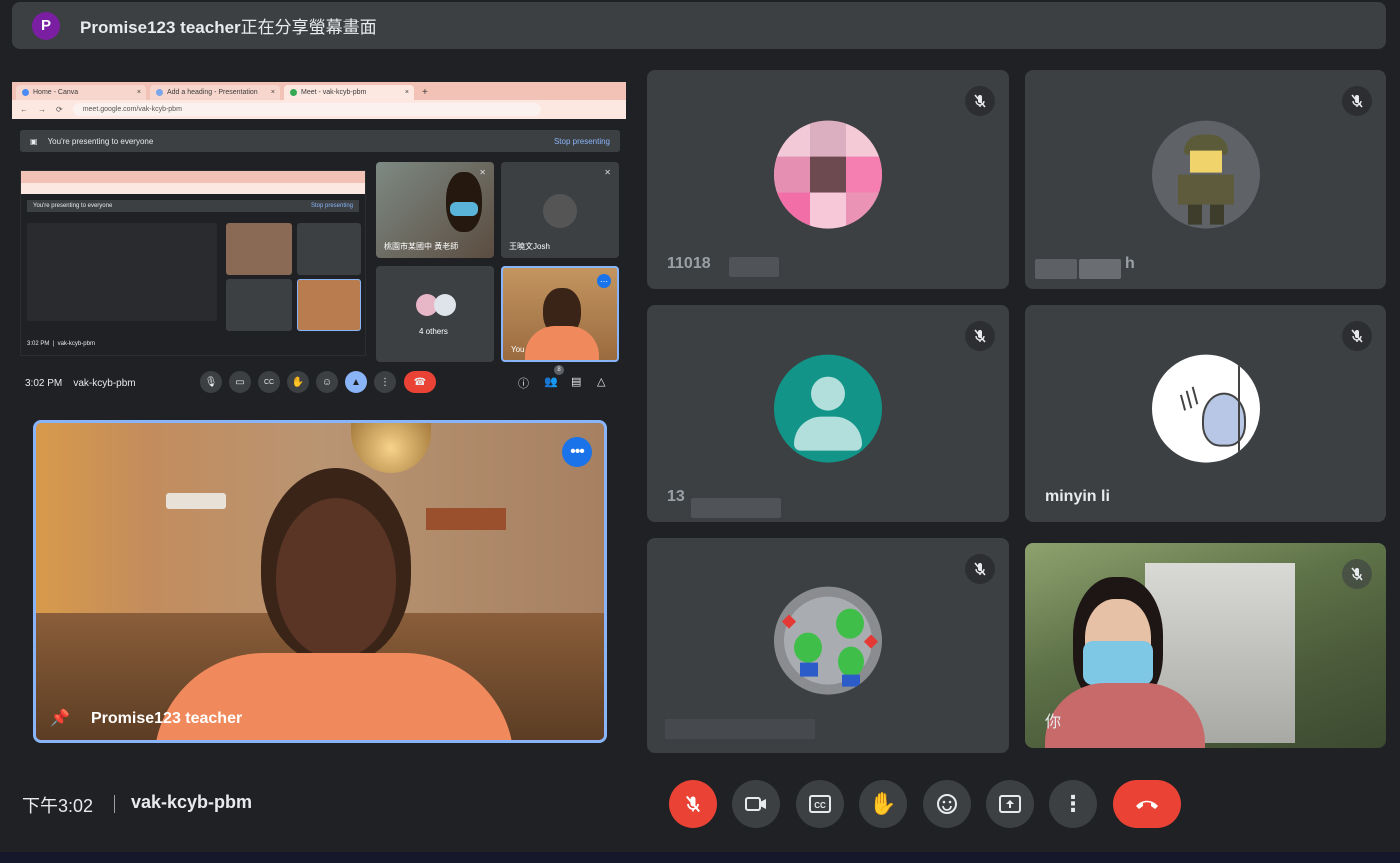 Image resolution: width=1400 pixels, height=863 pixels. Describe the element at coordinates (1053, 722) in the screenshot. I see `self-tile-name: 你` at that location.